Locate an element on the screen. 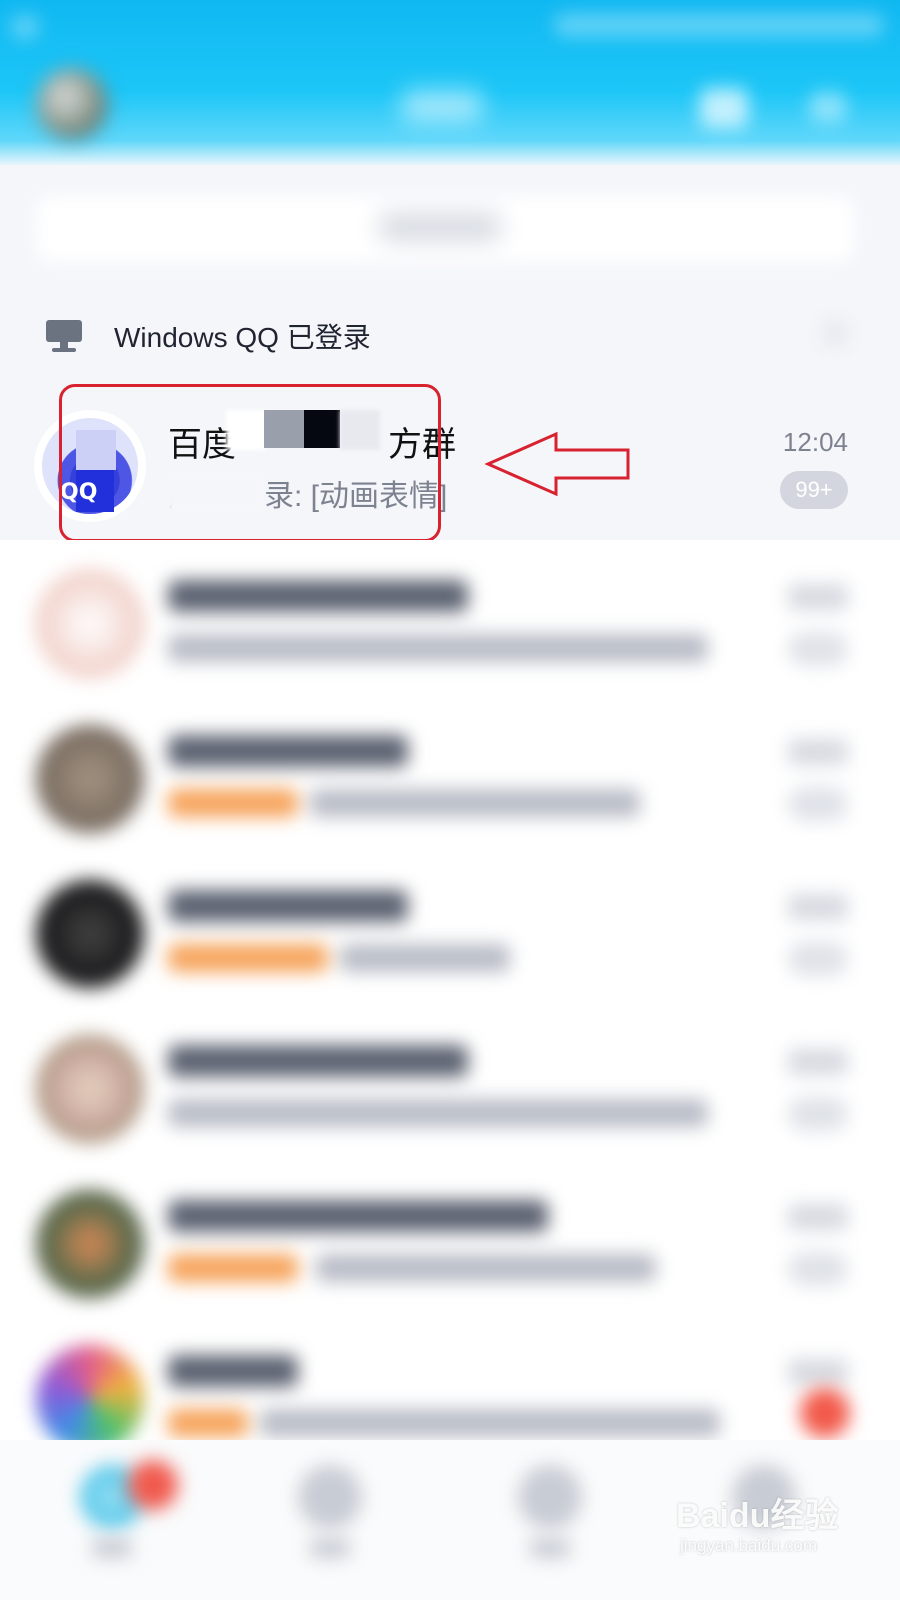 Image resolution: width=900 pixels, height=1600 pixels. profile-avatar is located at coordinates (72, 104).